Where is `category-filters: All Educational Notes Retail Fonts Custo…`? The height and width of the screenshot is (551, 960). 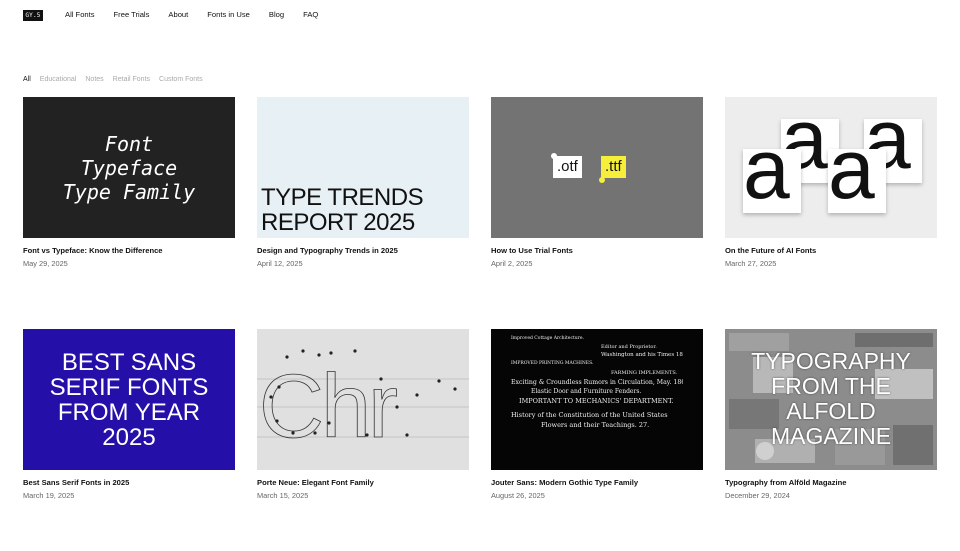
category-filters: All Educational Notes Retail Fonts Custo… is located at coordinates (117, 79).